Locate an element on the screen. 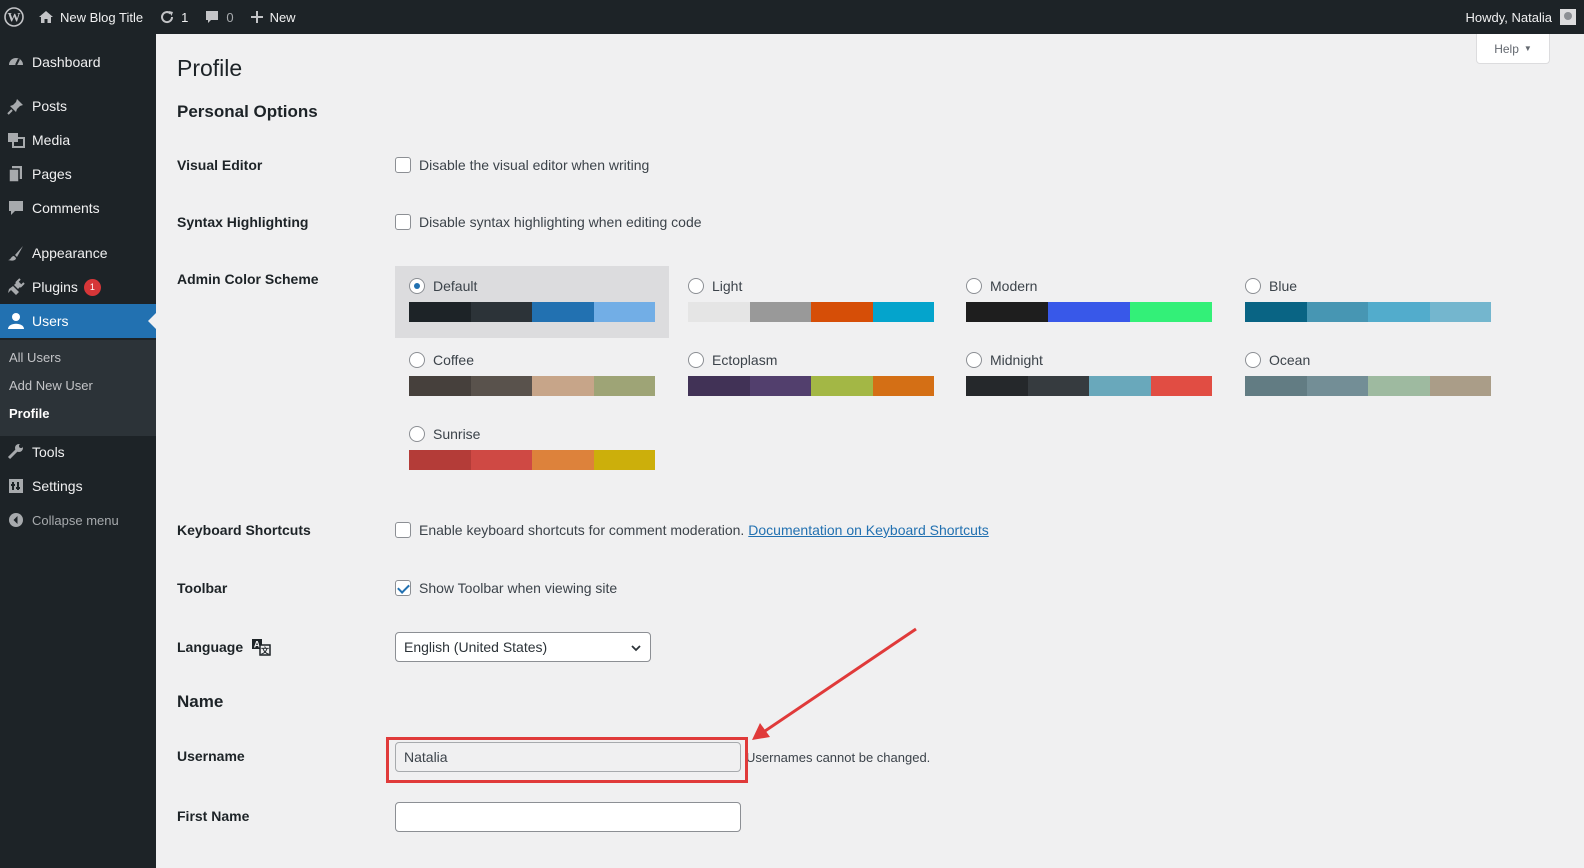 This screenshot has width=1584, height=868. svg-text: 文 is located at coordinates (265, 651).